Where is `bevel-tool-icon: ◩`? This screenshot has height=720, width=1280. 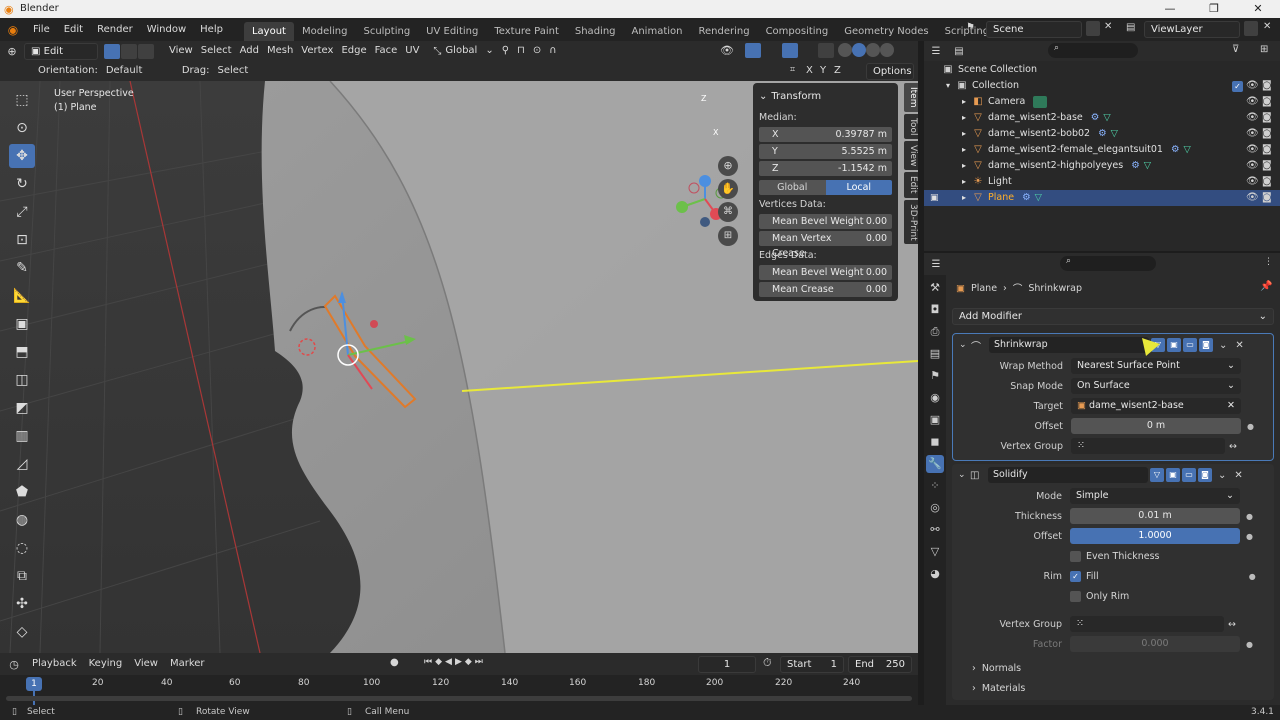 bevel-tool-icon: ◩ is located at coordinates (22, 408).